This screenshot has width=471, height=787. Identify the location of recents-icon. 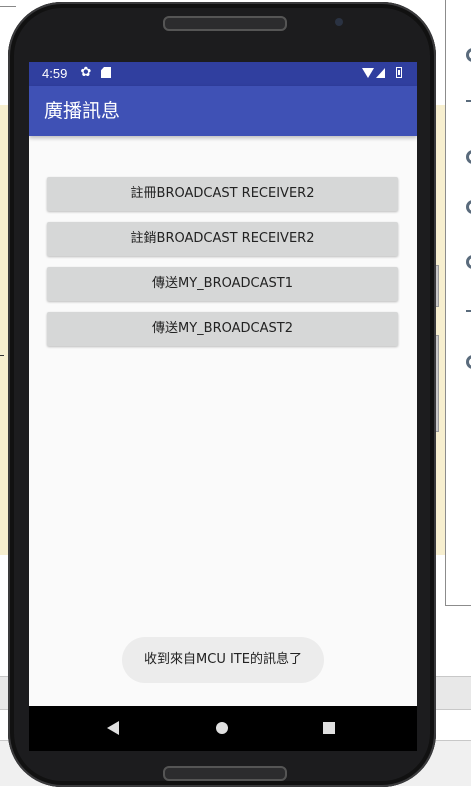
(329, 728).